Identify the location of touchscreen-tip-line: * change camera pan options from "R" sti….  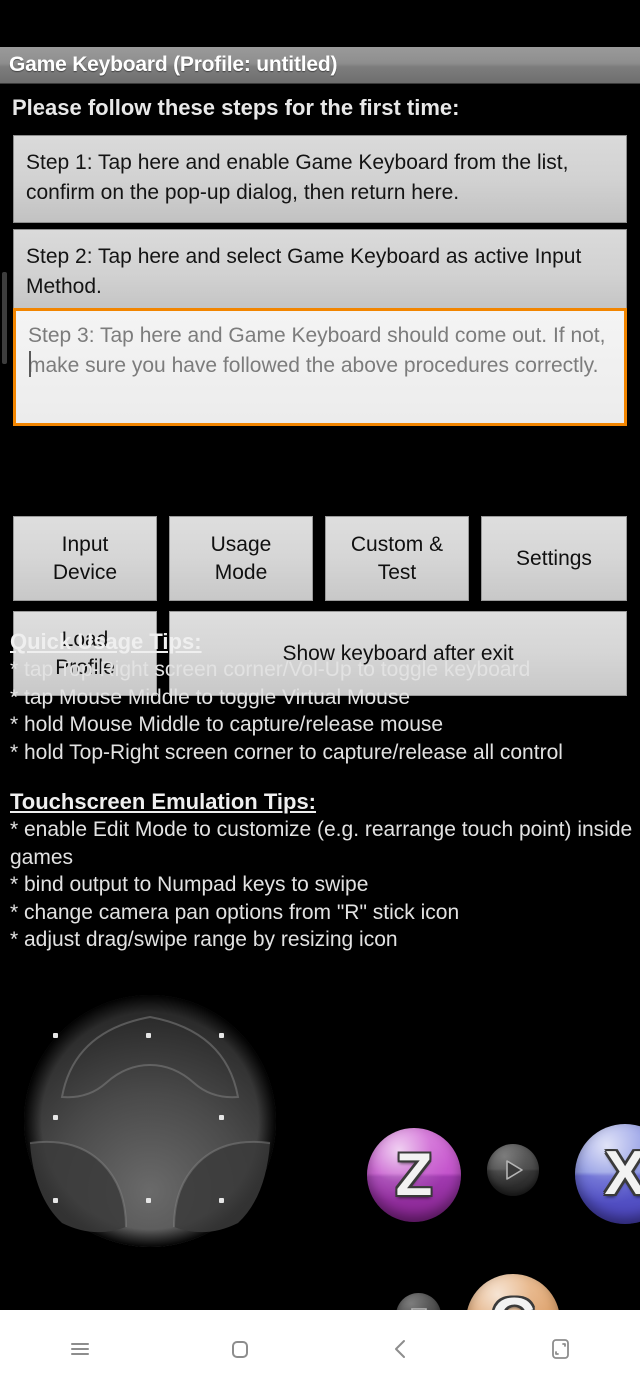
(235, 912).